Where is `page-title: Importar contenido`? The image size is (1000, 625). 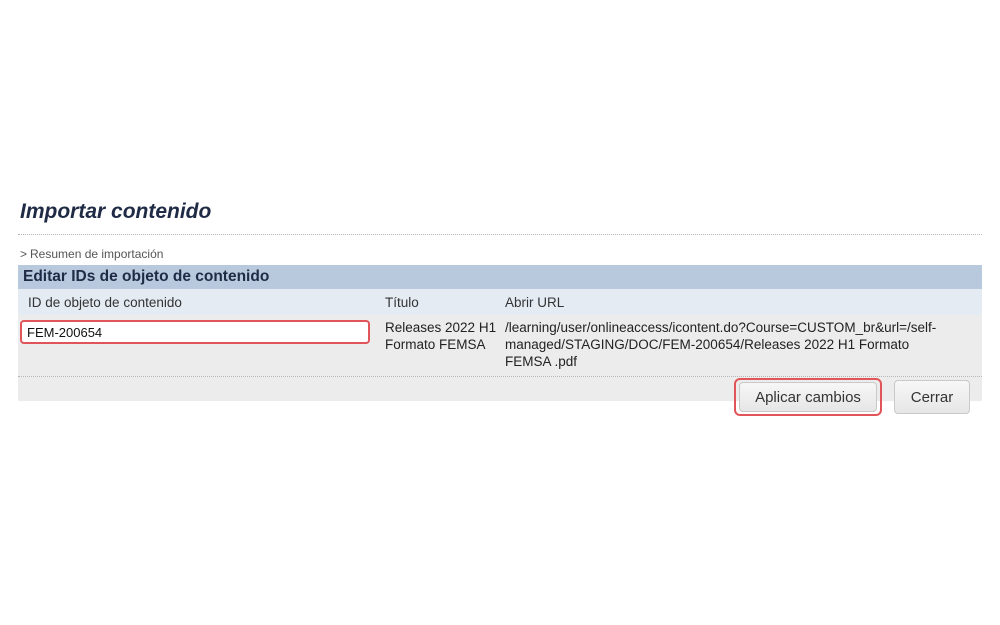 page-title: Importar contenido is located at coordinates (116, 211).